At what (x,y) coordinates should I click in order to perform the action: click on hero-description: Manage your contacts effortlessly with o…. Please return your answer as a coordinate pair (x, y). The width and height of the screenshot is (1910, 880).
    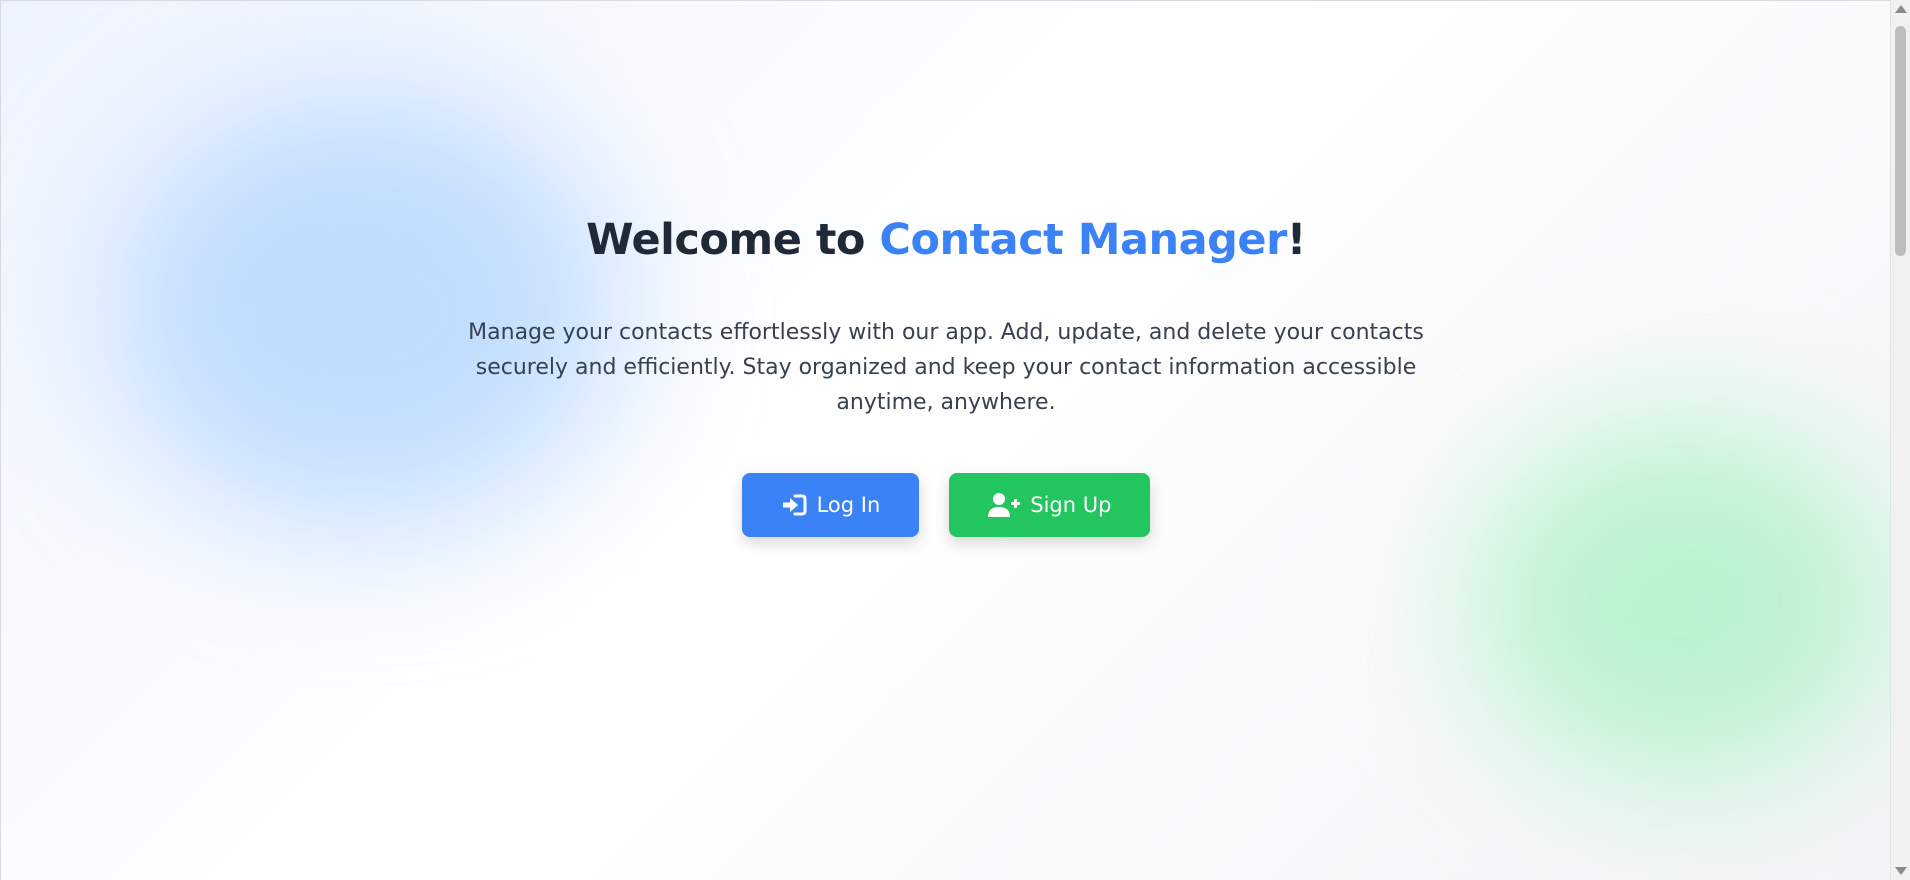
    Looking at the image, I should click on (946, 367).